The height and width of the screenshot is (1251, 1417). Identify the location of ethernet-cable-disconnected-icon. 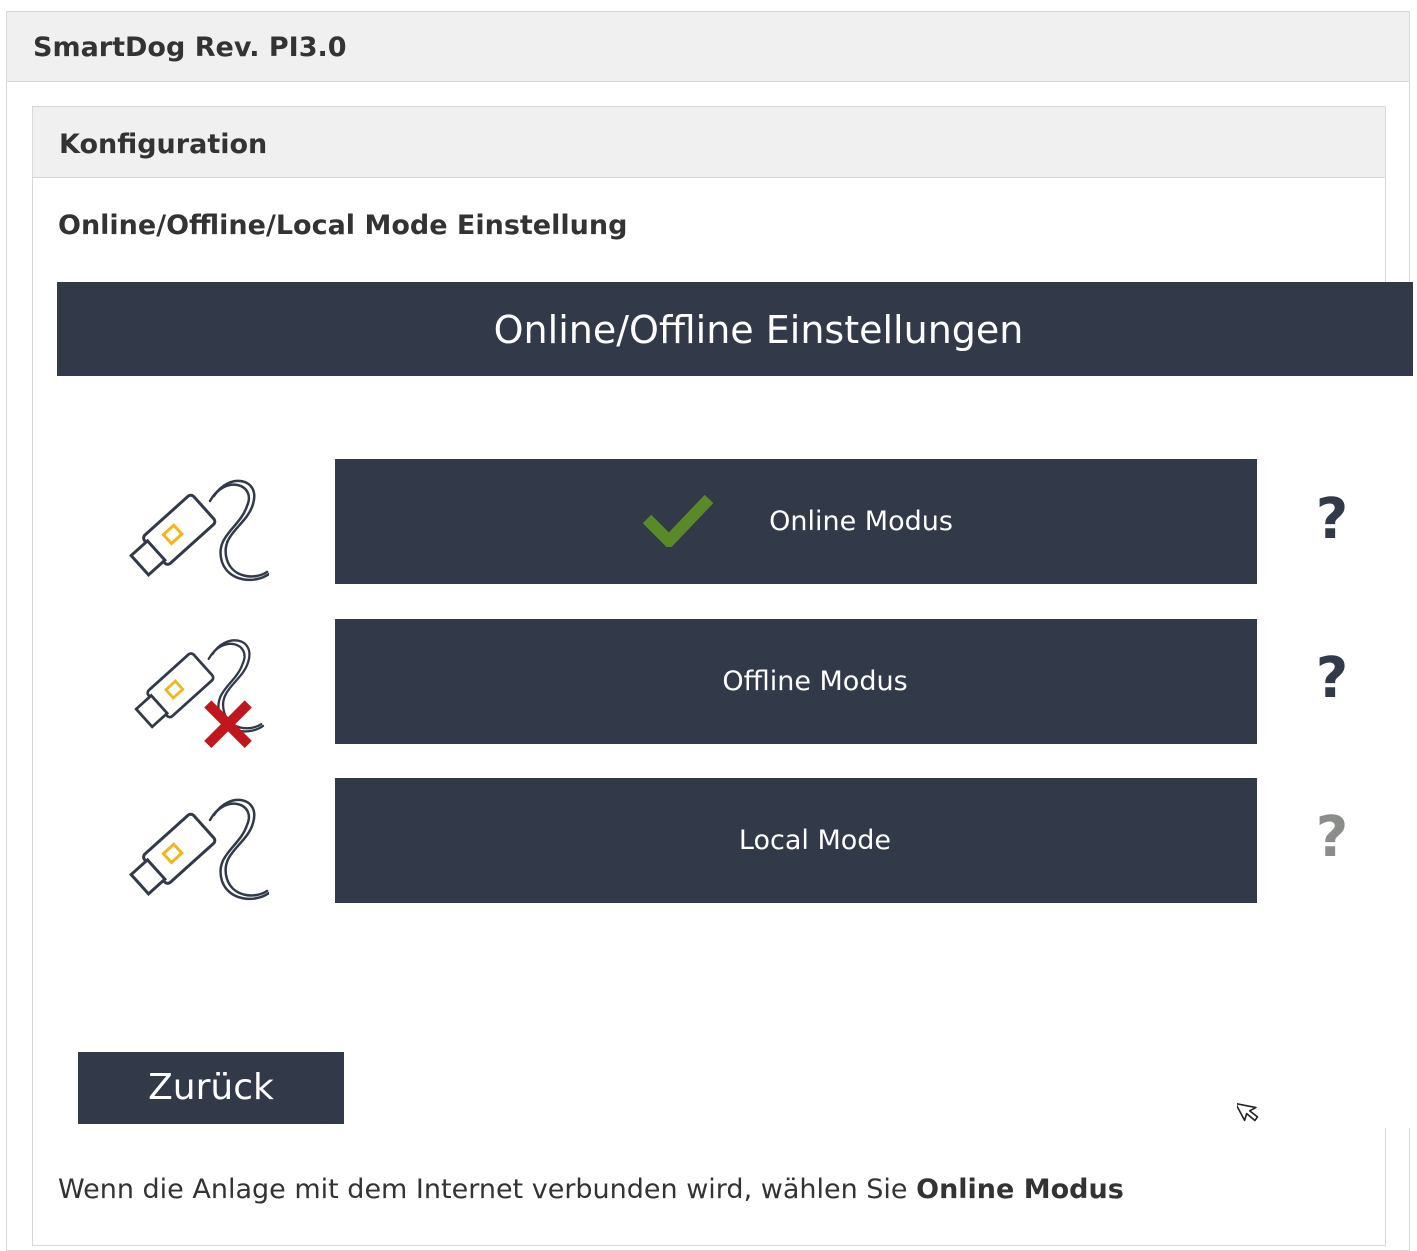
(199, 693).